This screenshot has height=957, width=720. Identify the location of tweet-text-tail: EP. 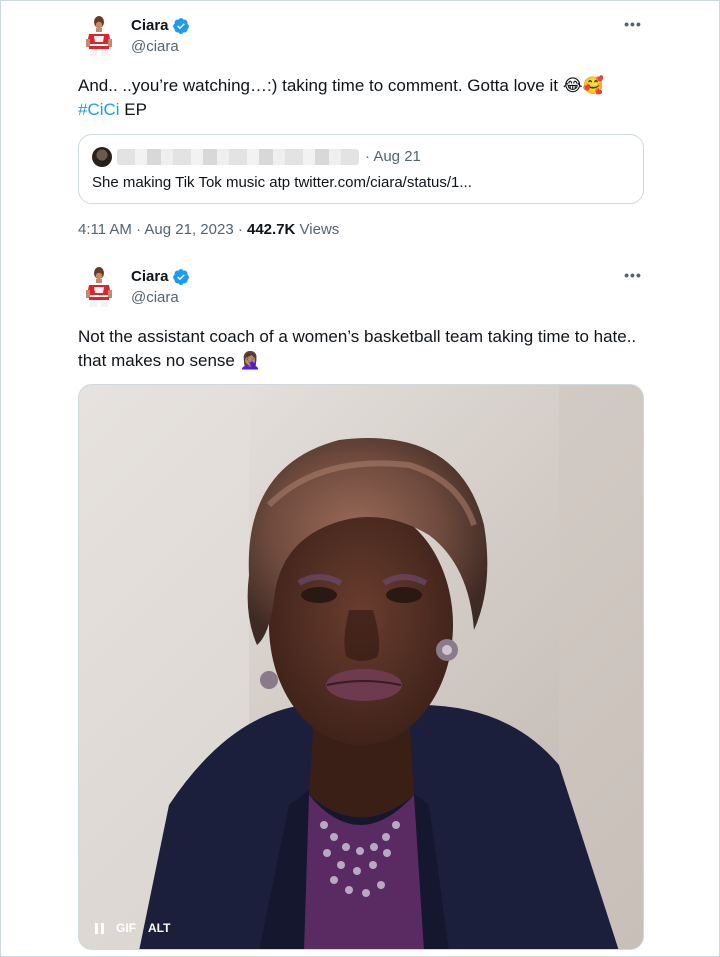
(133, 109).